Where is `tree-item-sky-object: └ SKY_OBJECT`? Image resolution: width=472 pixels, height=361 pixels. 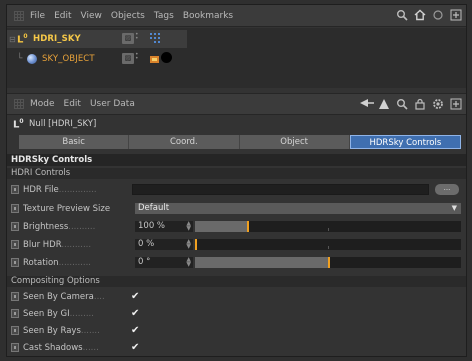
tree-item-sky-object: └ SKY_OBJECT is located at coordinates (56, 59).